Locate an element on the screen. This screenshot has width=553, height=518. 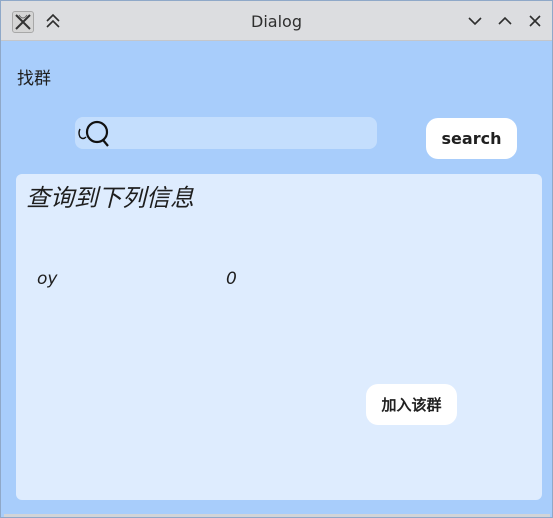
find-group-label: 找群 is located at coordinates (34, 79).